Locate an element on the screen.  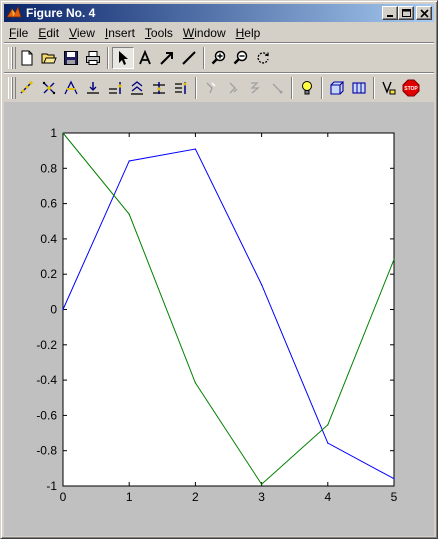
selection-toolbar: STOP is located at coordinates (213, 88).